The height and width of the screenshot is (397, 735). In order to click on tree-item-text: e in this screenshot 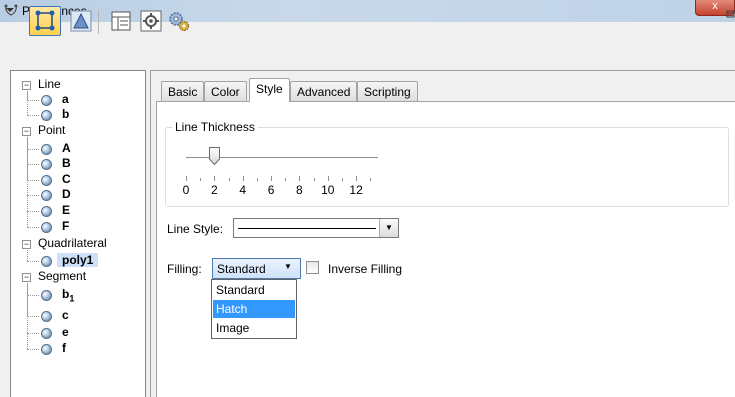, I will do `click(65, 332)`.